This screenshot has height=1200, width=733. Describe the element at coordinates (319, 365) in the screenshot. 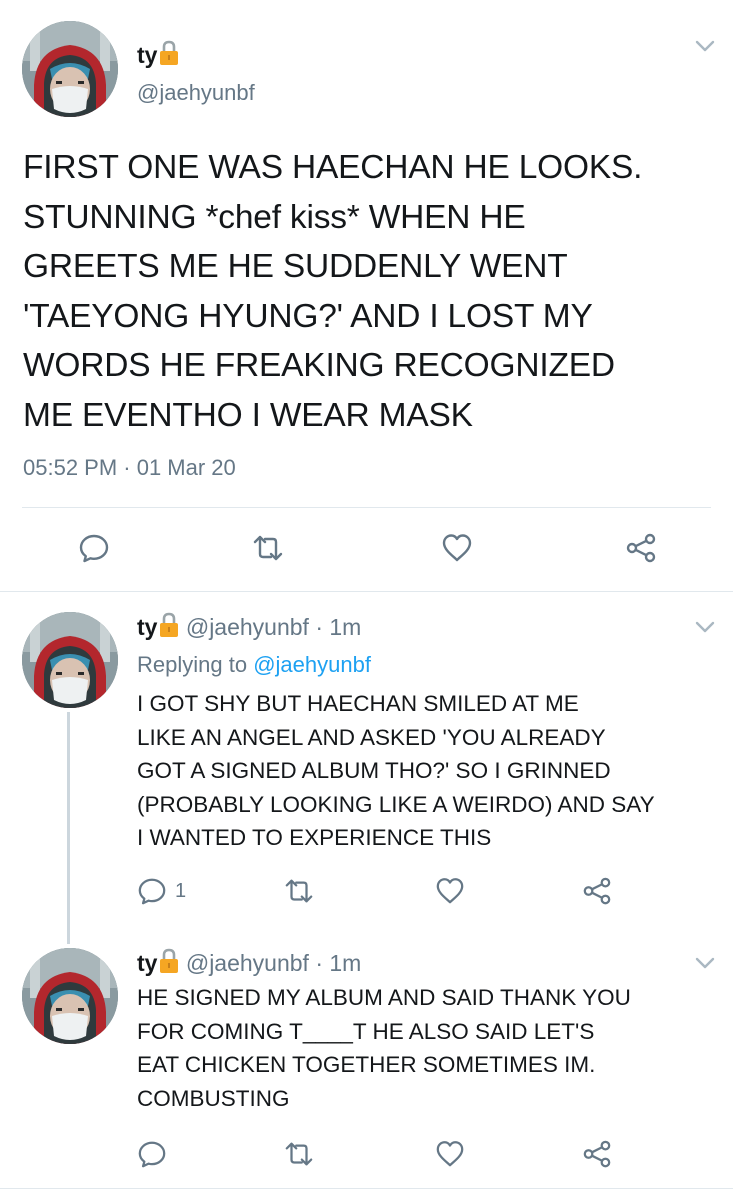

I see `tweet-text-line: WORDS HE FREAKING RECOGNIZED` at that location.